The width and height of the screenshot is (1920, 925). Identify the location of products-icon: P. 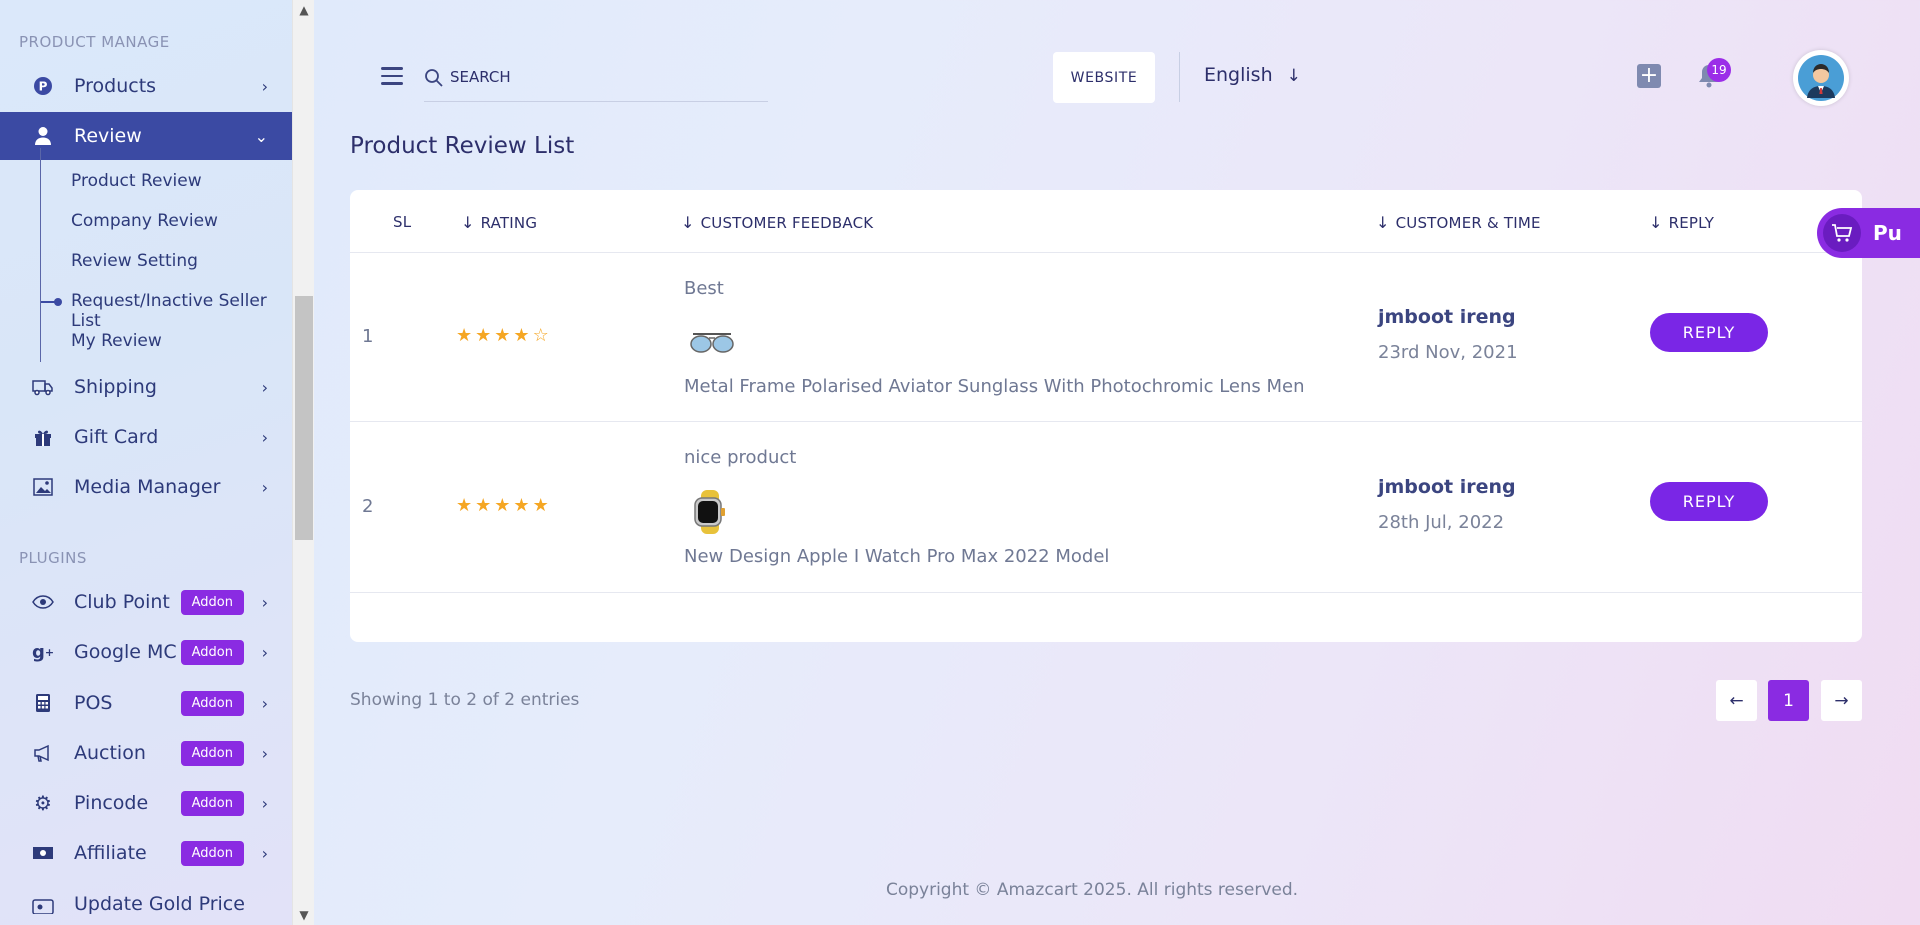
(43, 86).